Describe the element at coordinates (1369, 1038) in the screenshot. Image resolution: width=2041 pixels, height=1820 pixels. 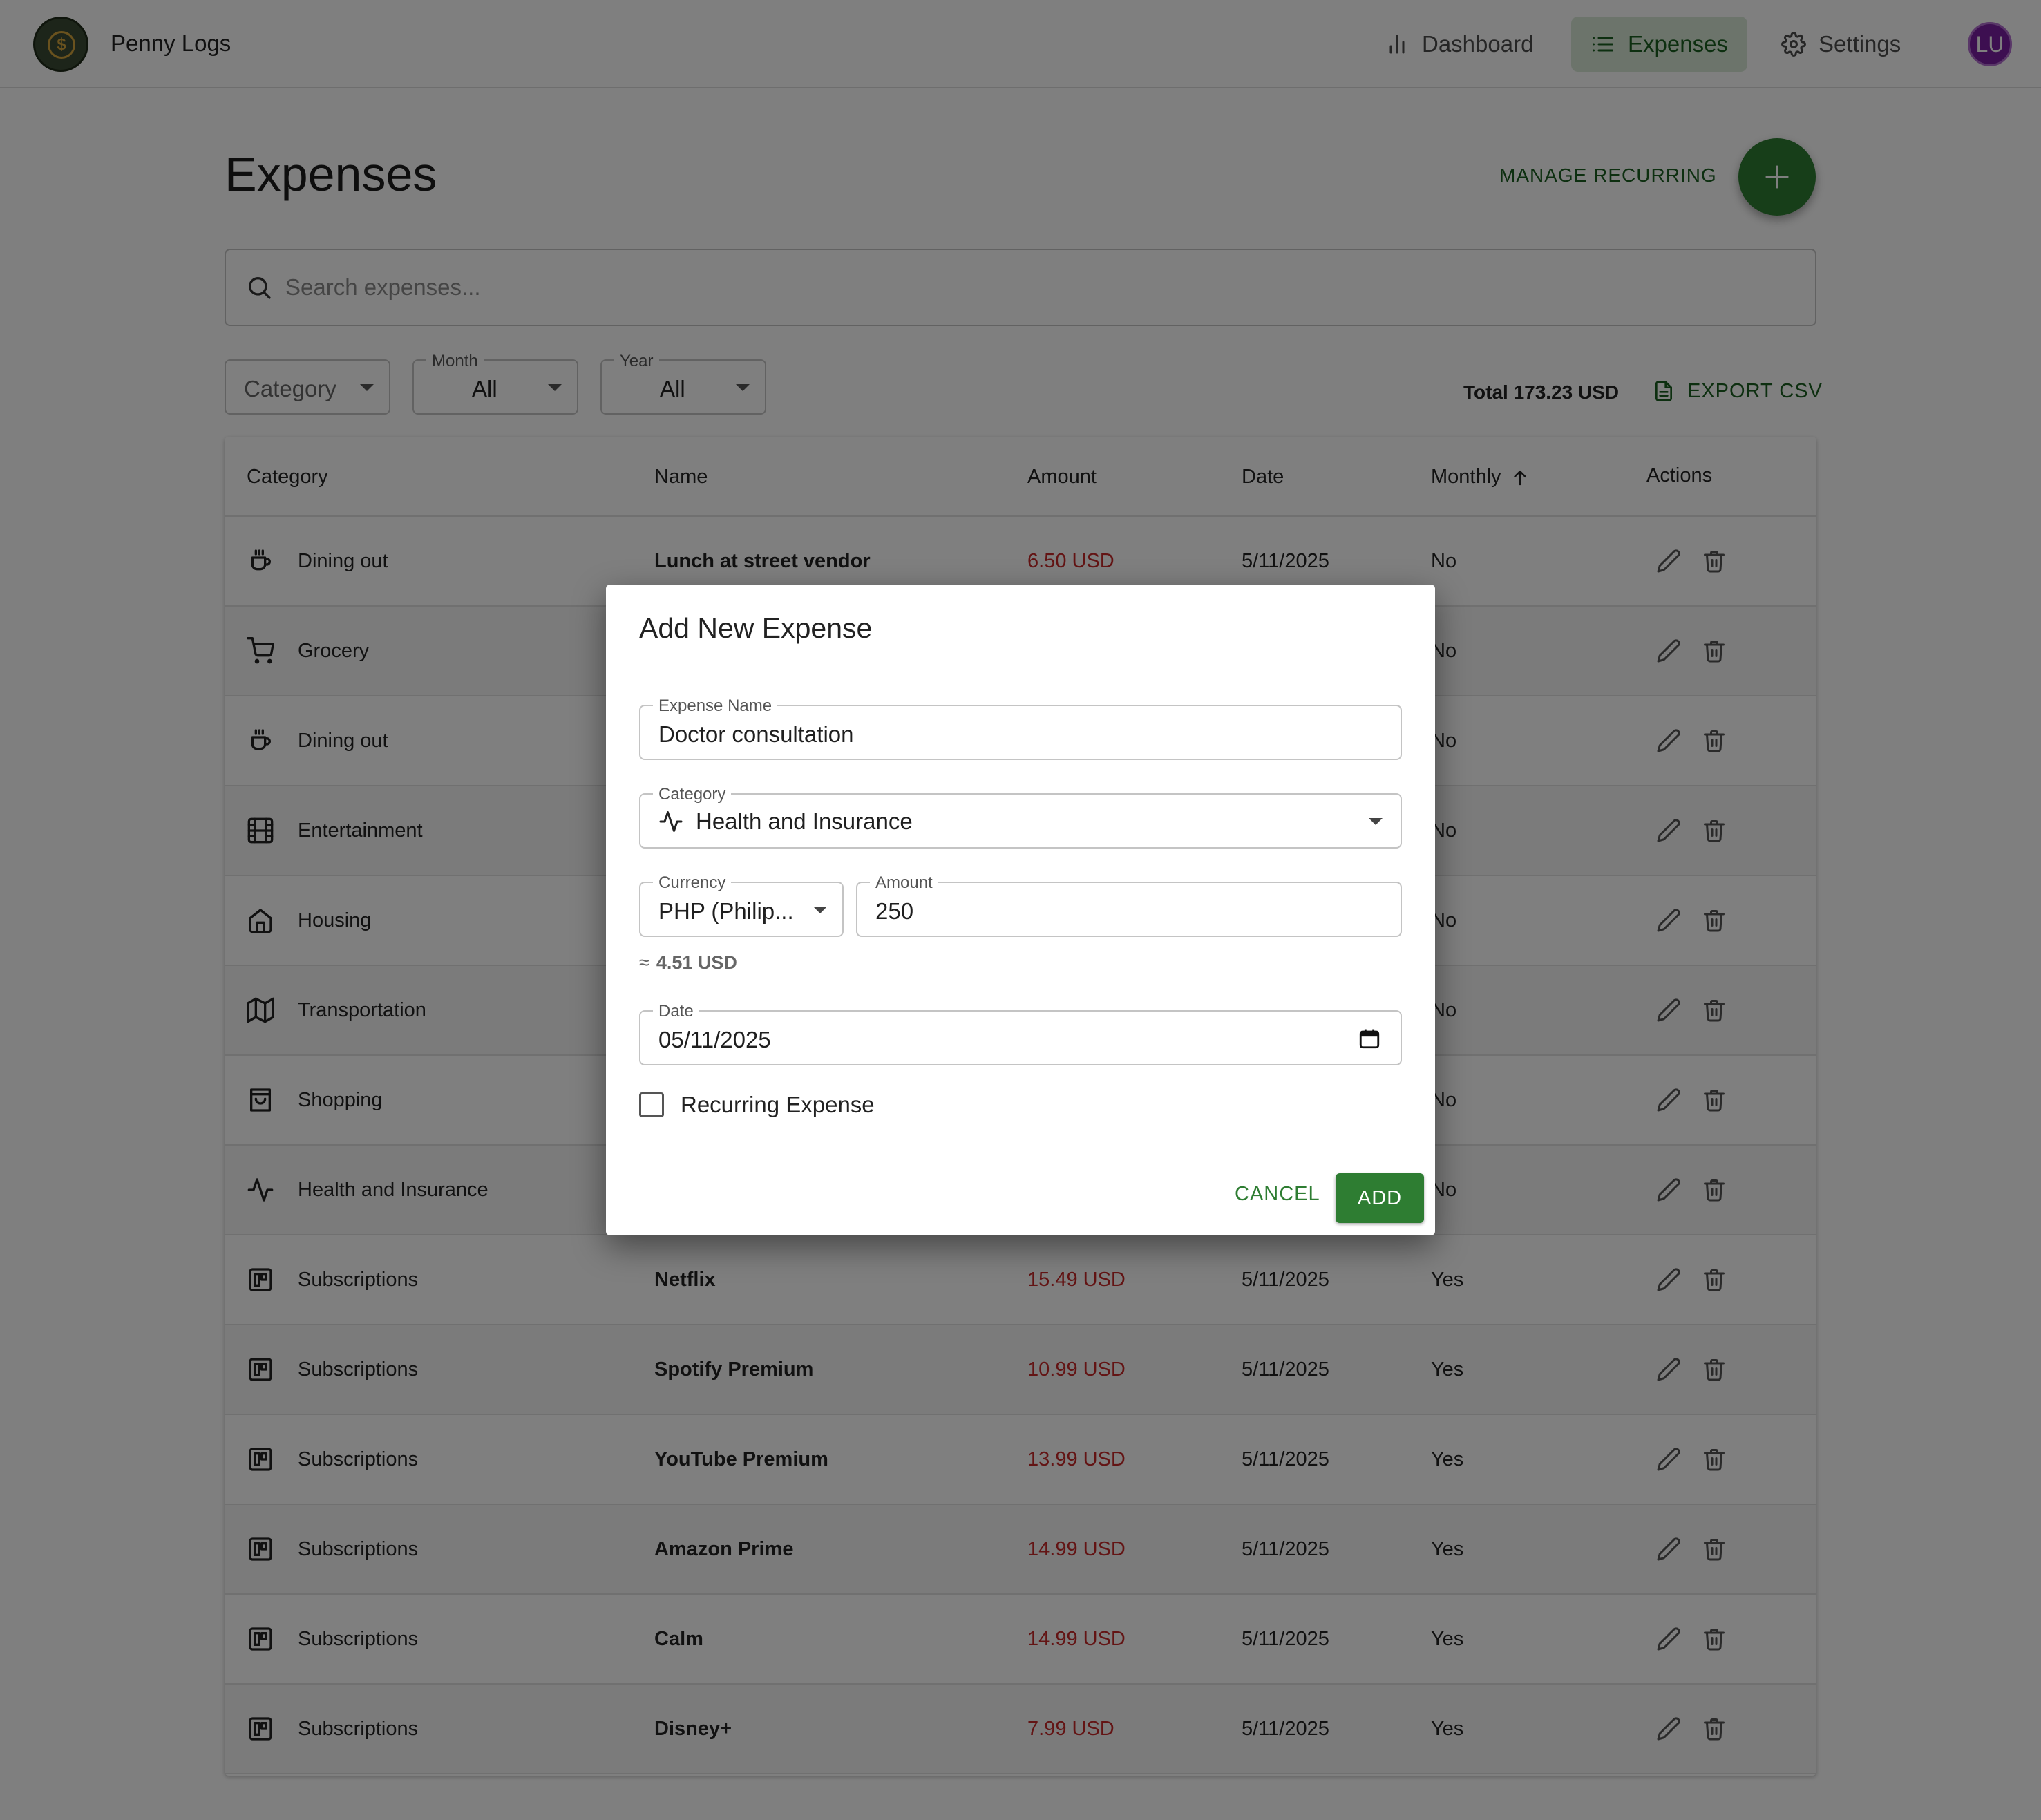
I see `calendar-icon` at that location.